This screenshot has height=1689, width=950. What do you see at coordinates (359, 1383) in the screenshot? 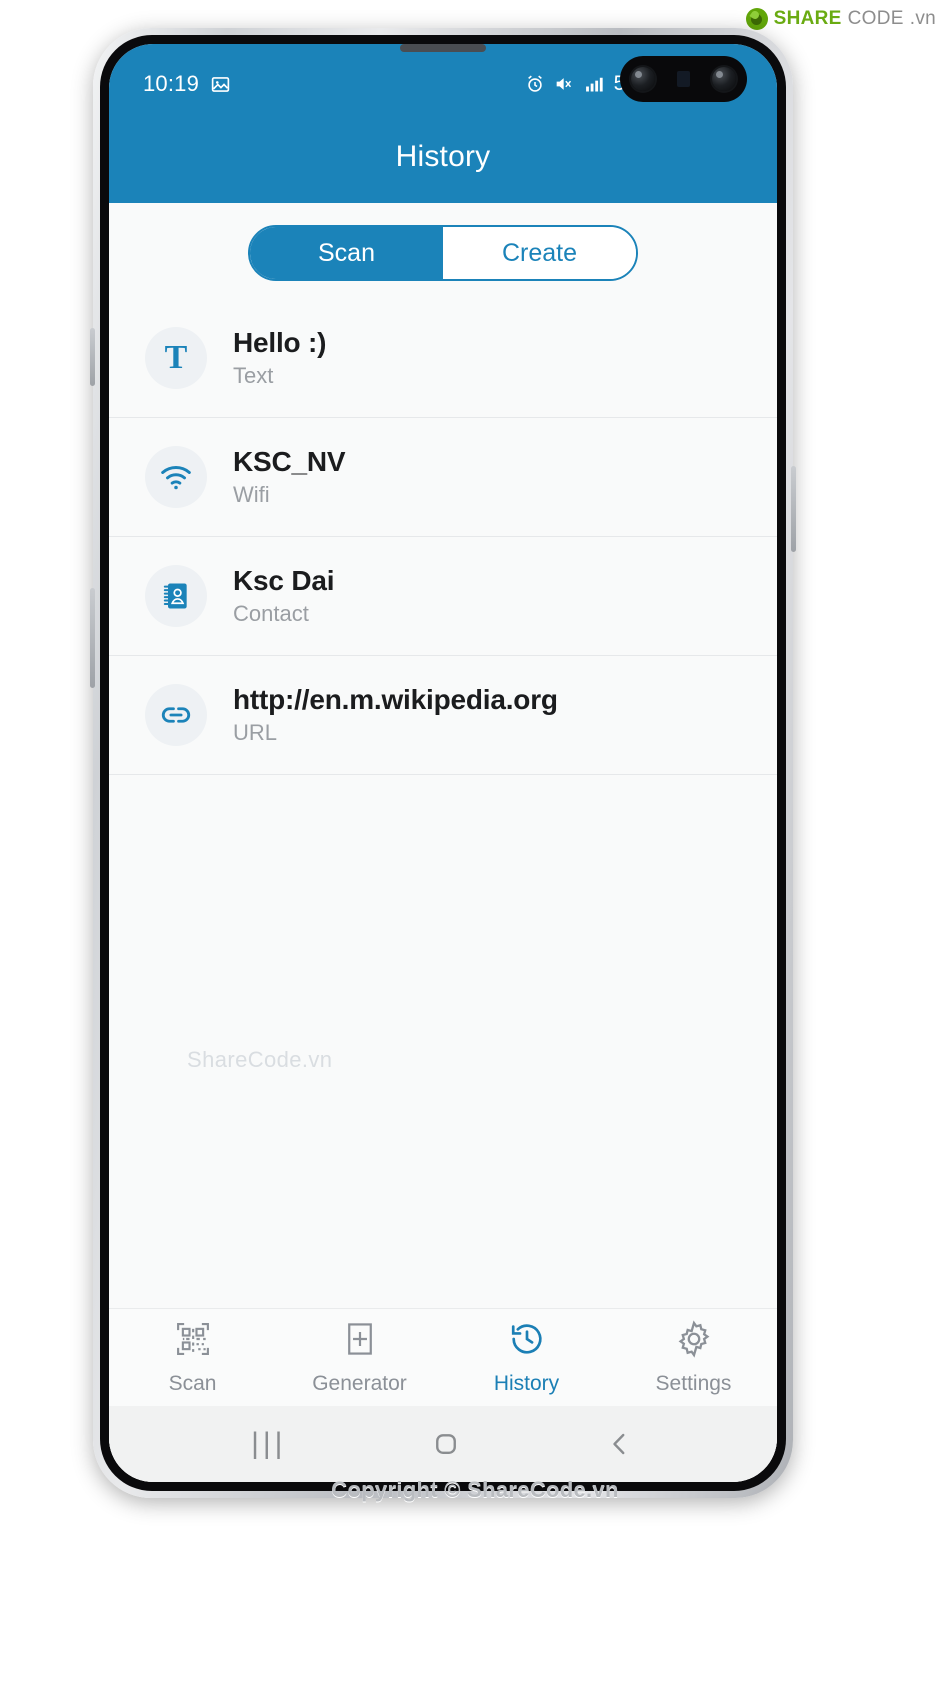
I see `tab-label: Generator` at bounding box center [359, 1383].